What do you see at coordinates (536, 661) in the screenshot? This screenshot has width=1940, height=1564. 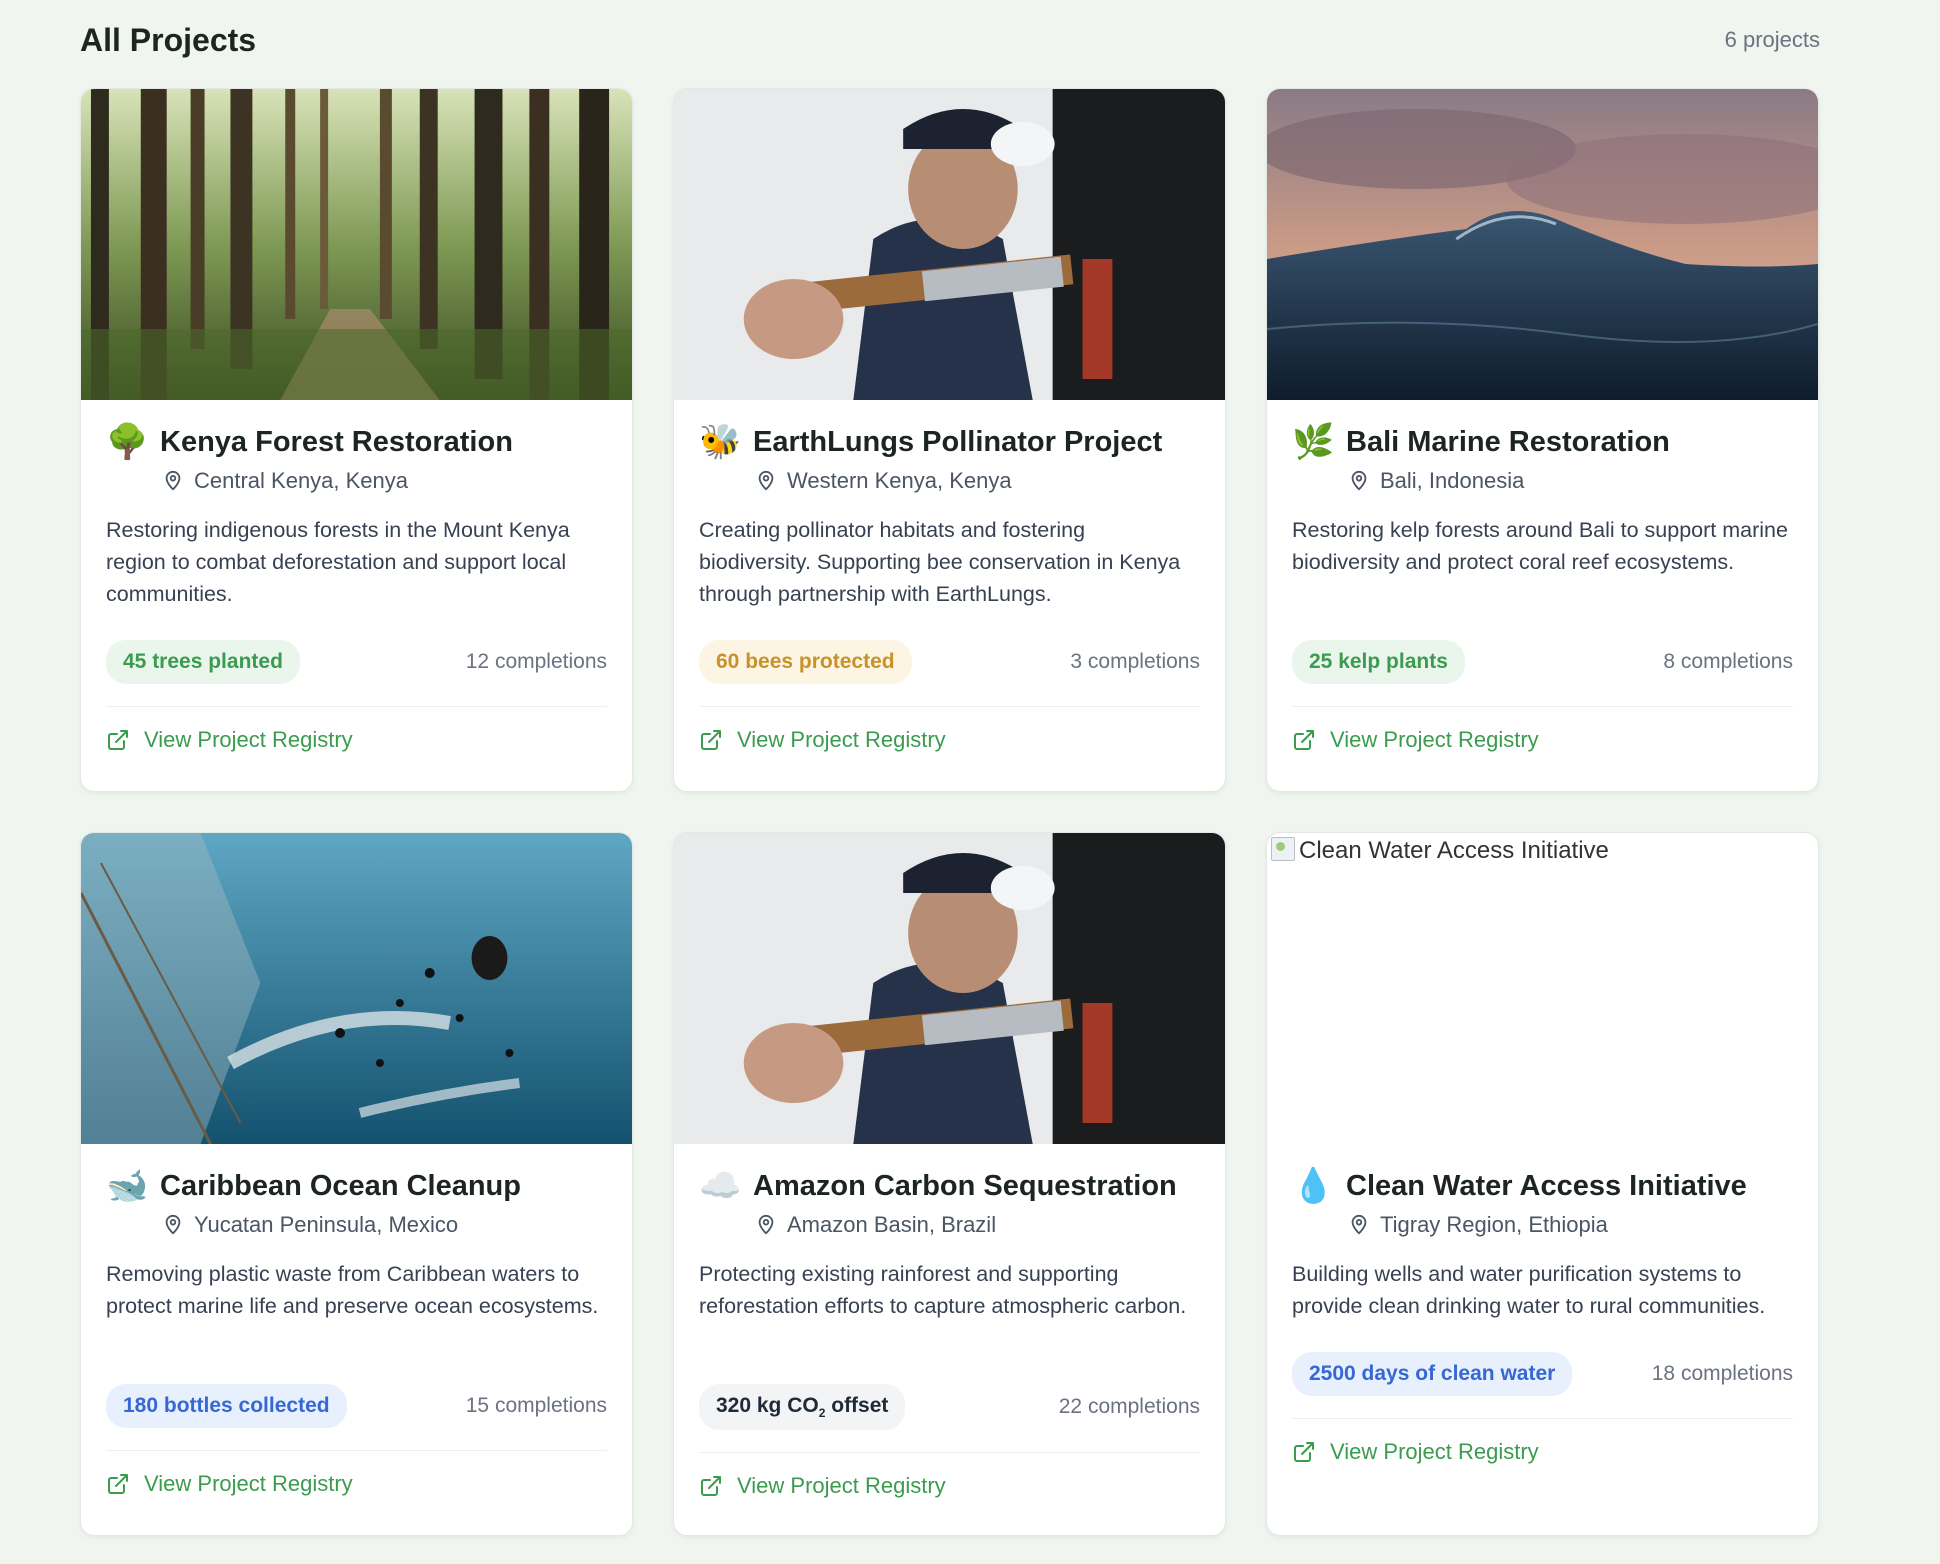 I see `completions-count: 12 completions` at bounding box center [536, 661].